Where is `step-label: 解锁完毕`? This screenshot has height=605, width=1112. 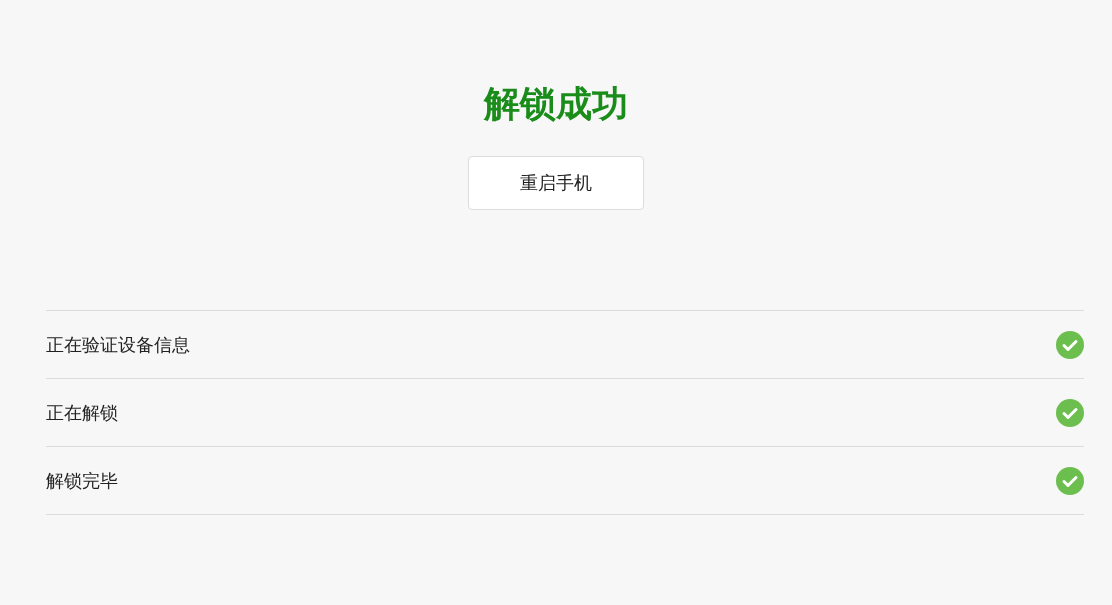
step-label: 解锁完毕 is located at coordinates (82, 480).